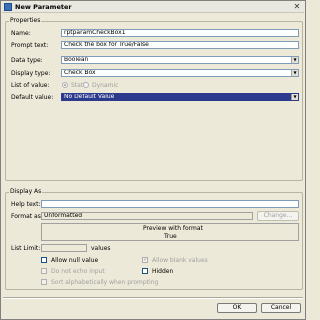 The width and height of the screenshot is (320, 320). I want to click on name-label: Name:, so click(21, 33).